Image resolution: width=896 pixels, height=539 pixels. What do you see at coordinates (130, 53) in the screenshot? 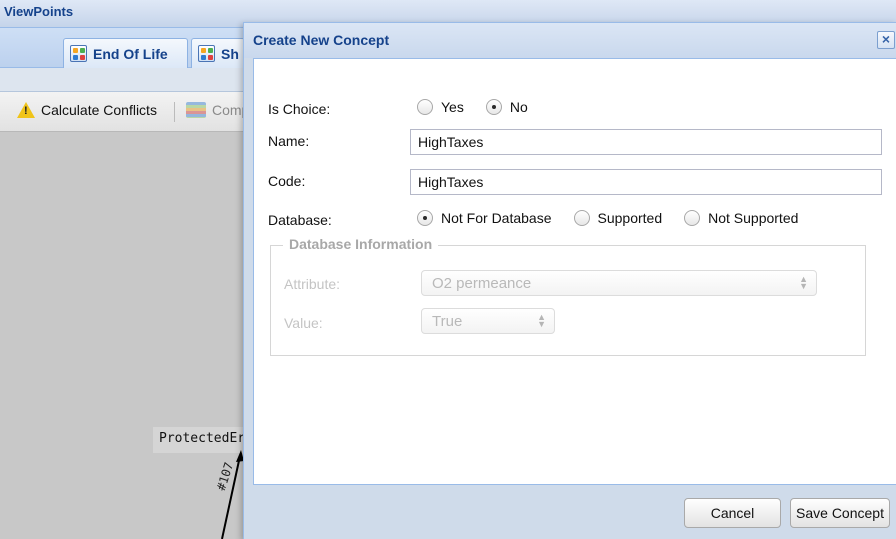
I see `tab-label: End Of Life` at bounding box center [130, 53].